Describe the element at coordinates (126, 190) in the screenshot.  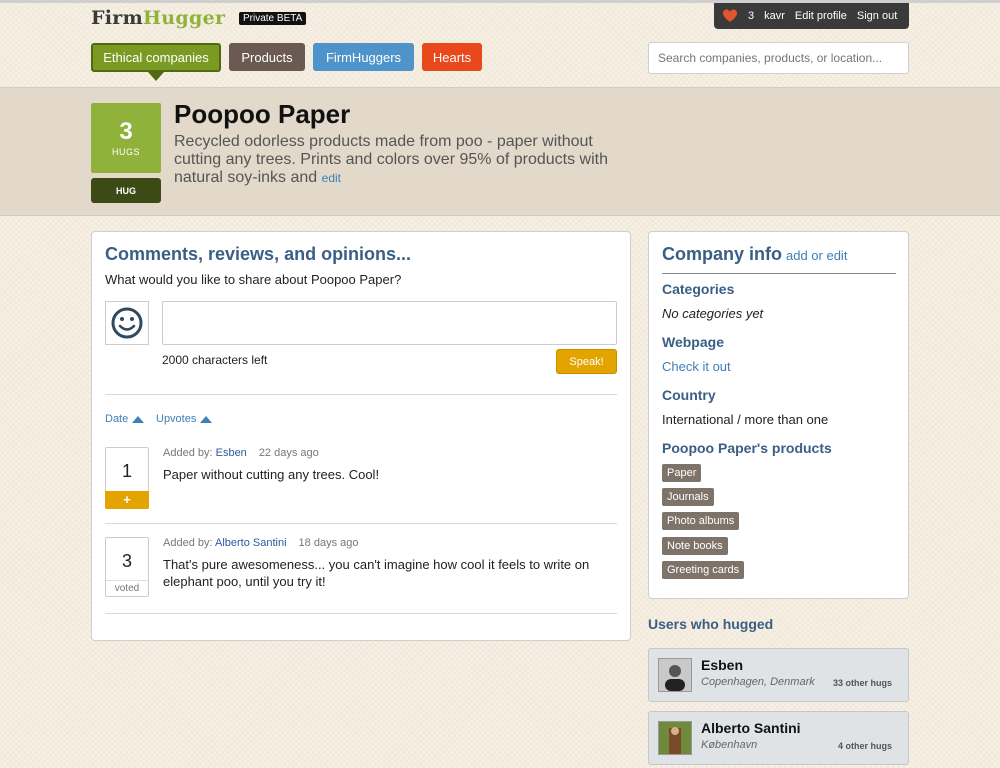
I see `hug-button: HUG` at that location.